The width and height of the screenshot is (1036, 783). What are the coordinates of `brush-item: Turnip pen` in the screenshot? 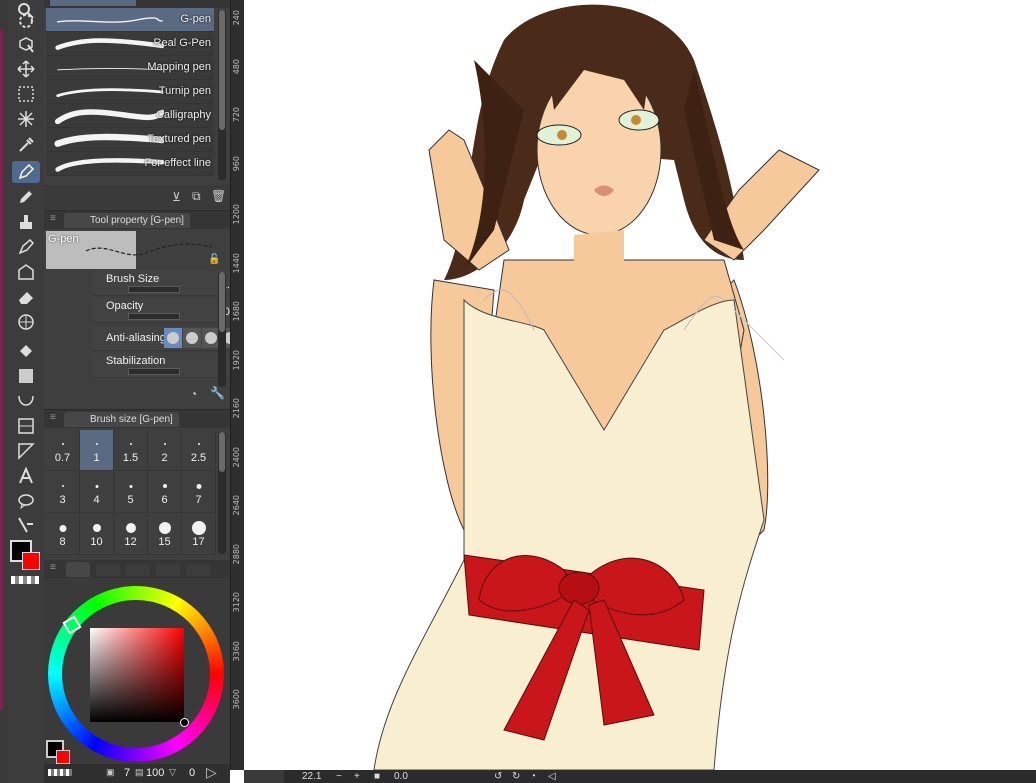 It's located at (130, 92).